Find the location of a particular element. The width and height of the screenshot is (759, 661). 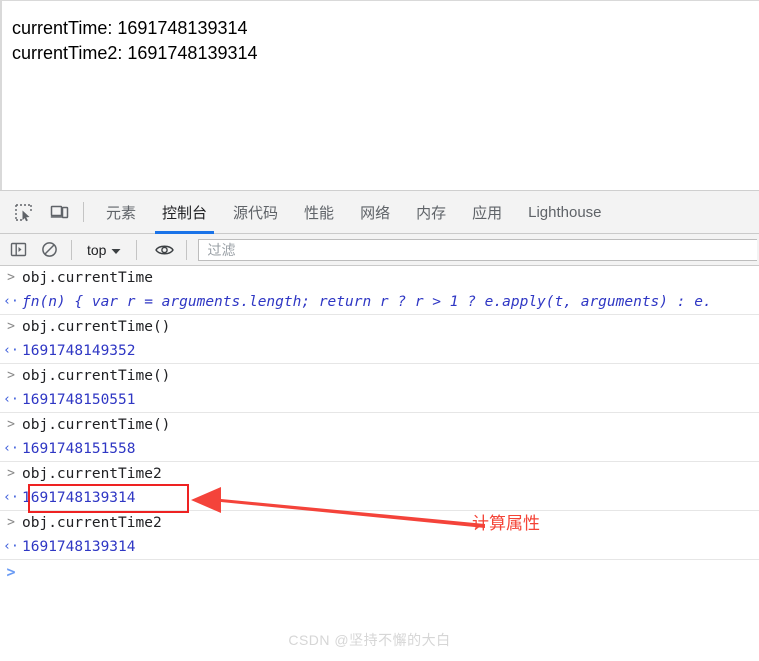

console-row-input: > obj.currentTime2 is located at coordinates (379, 523).